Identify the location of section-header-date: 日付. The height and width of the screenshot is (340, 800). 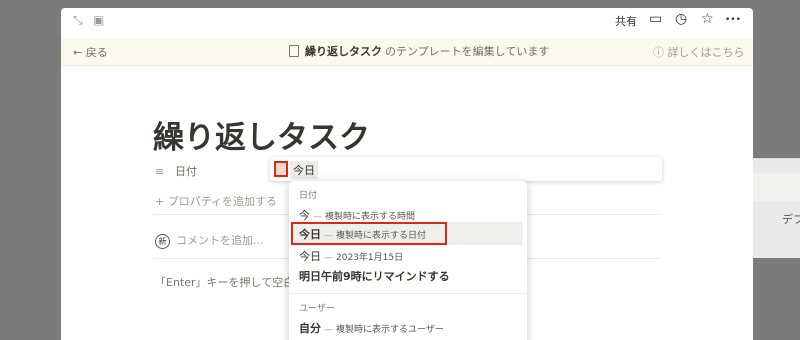
(308, 196).